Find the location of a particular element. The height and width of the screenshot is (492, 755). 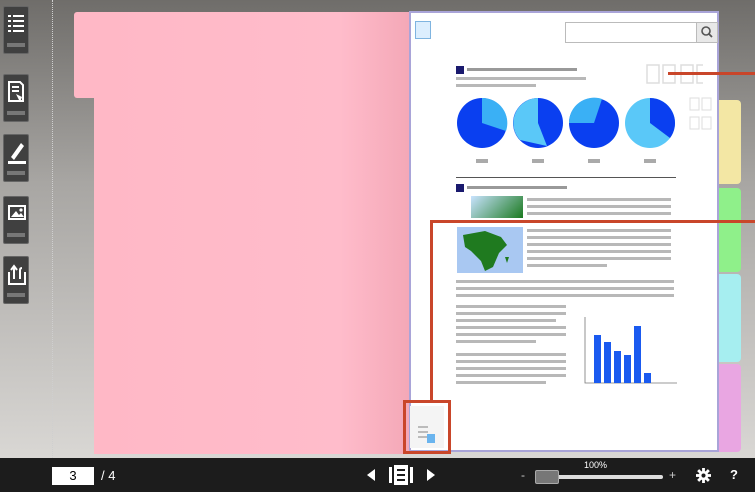

toc-button is located at coordinates (16, 30).